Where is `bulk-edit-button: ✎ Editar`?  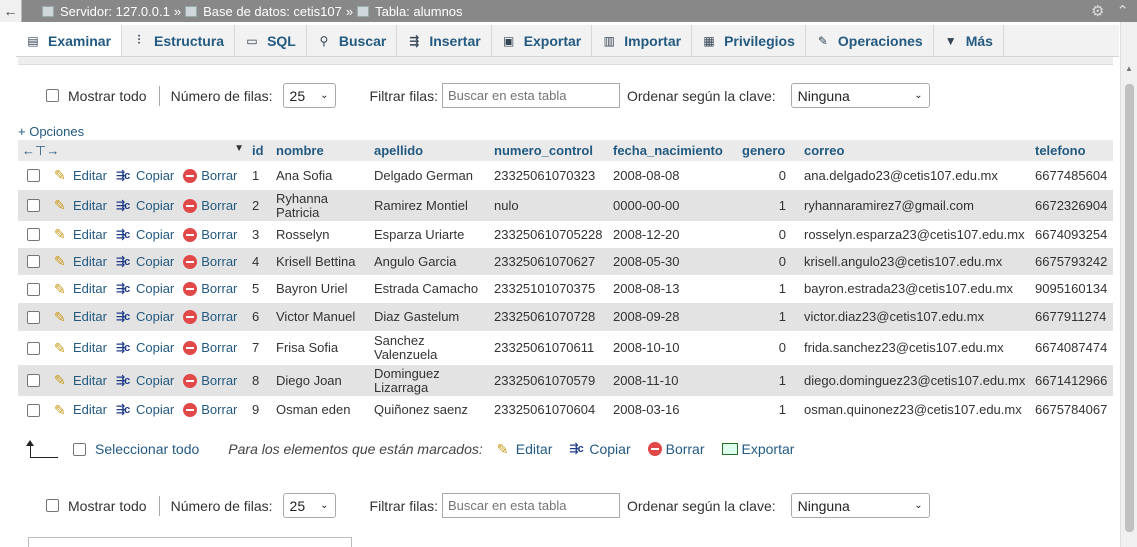 bulk-edit-button: ✎ Editar is located at coordinates (525, 449).